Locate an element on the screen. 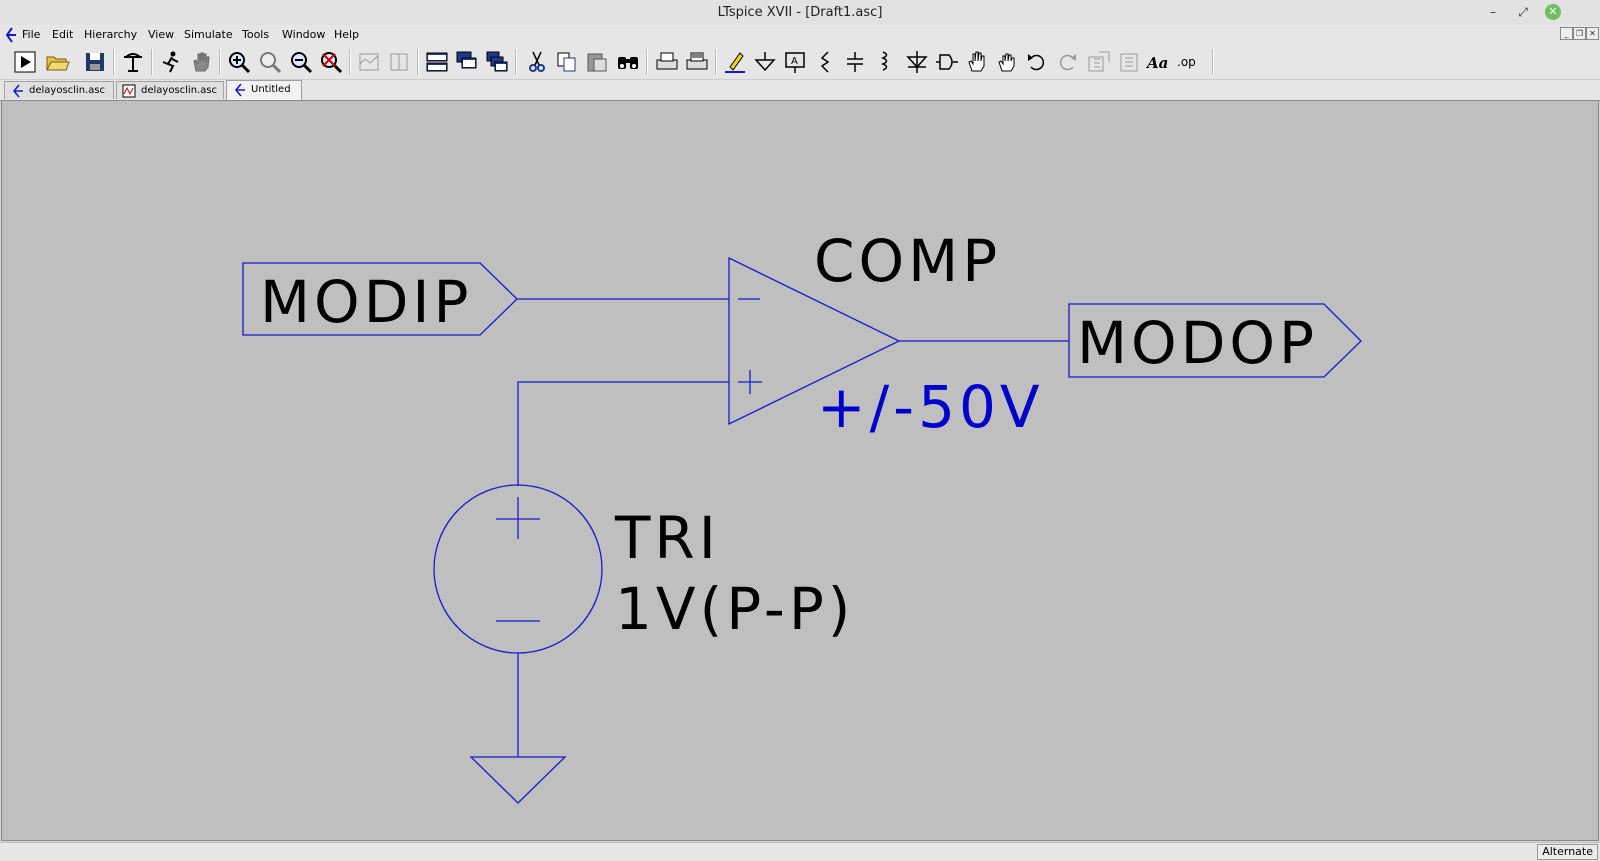  save-icon is located at coordinates (95, 62).